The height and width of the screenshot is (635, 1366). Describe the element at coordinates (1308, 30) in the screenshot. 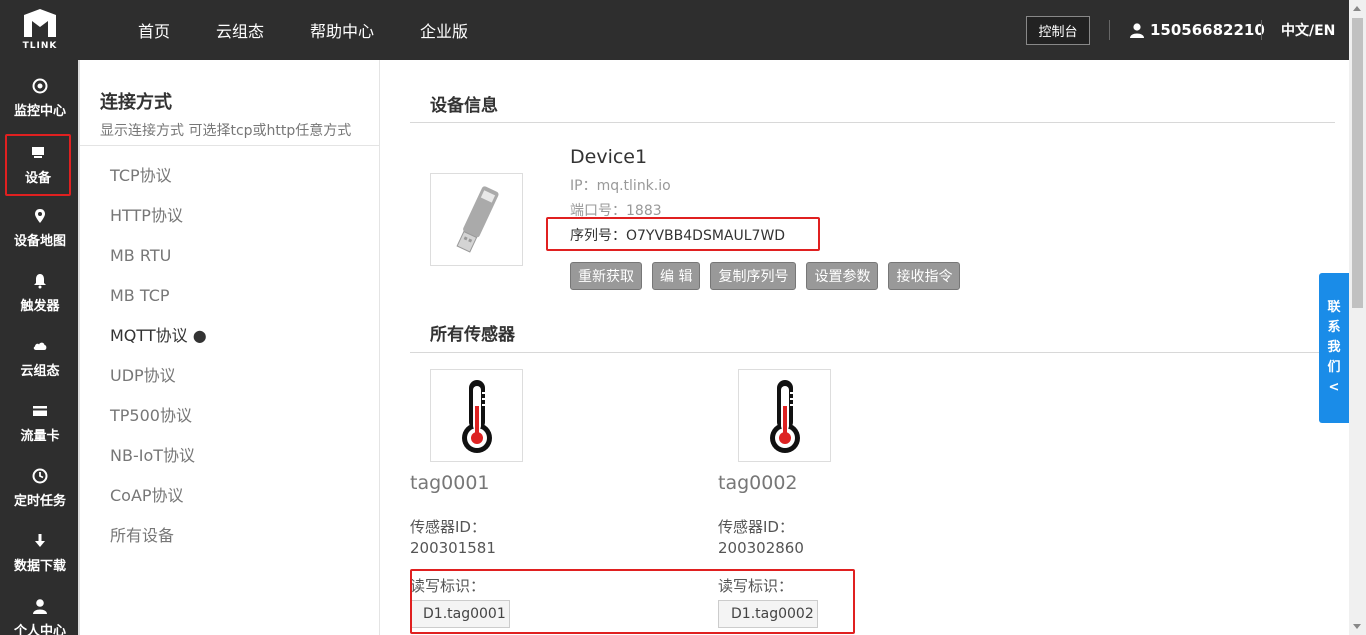

I see `language-switch: 中文/EN` at that location.